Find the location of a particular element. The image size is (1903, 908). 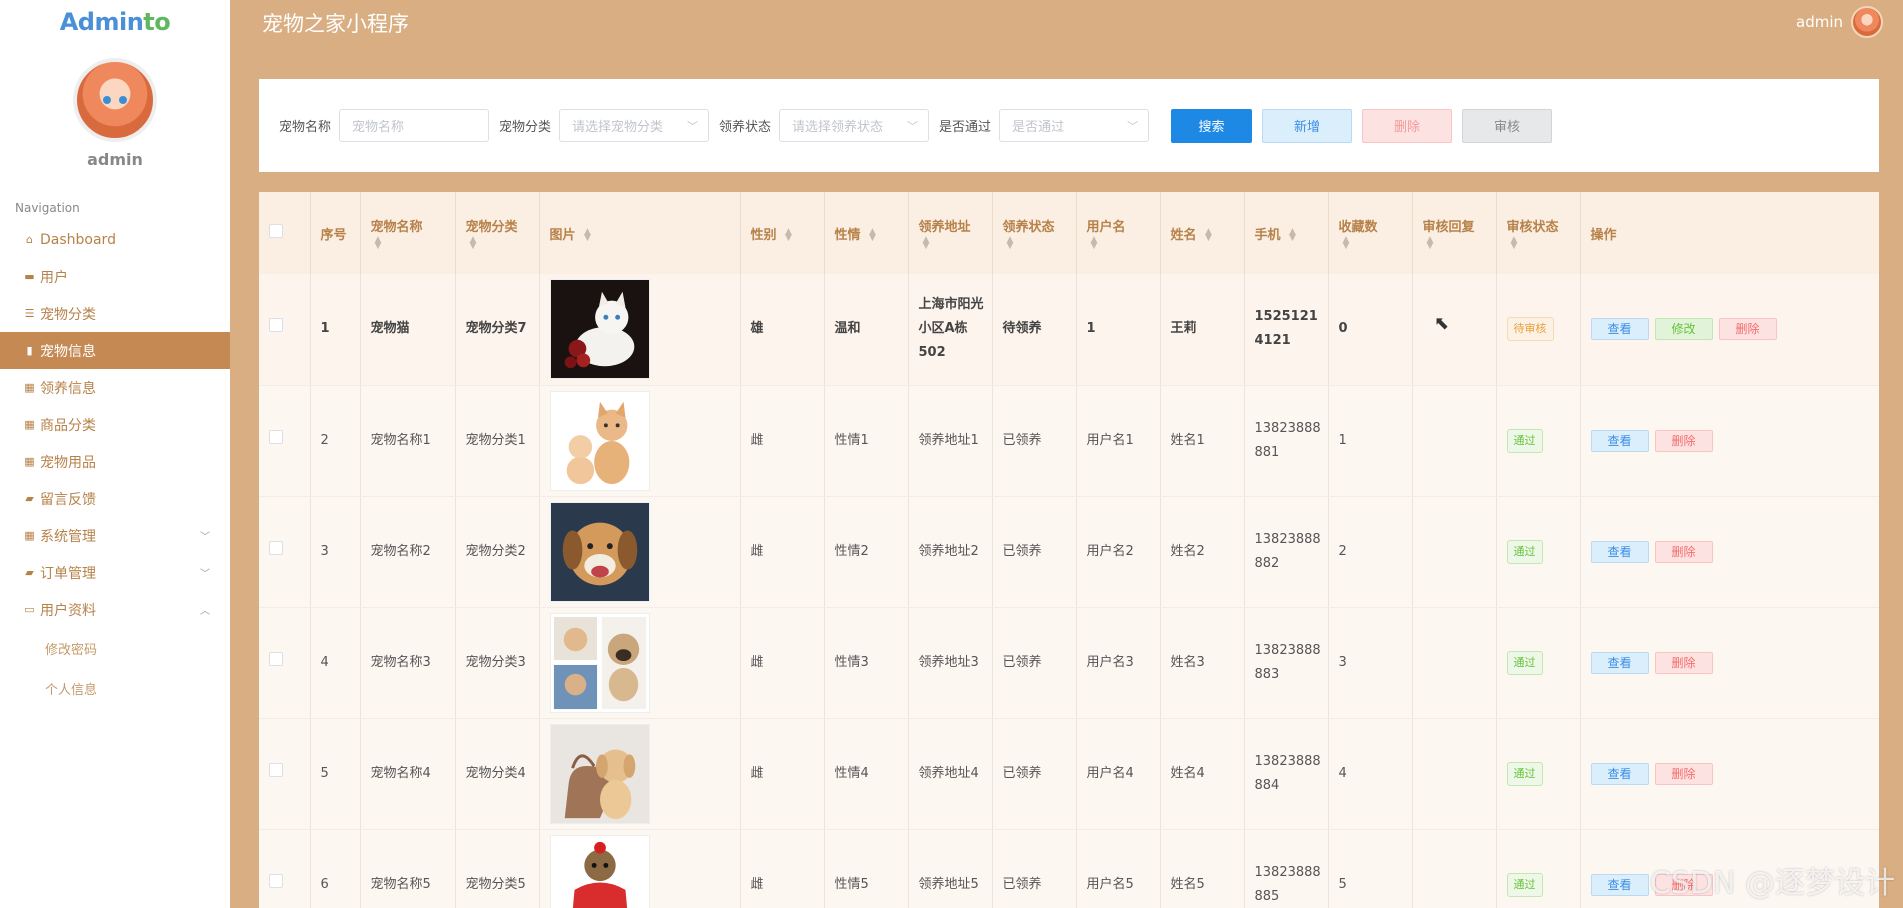

col-header-username: 用户名 ▲ ▼ is located at coordinates (1118, 233).